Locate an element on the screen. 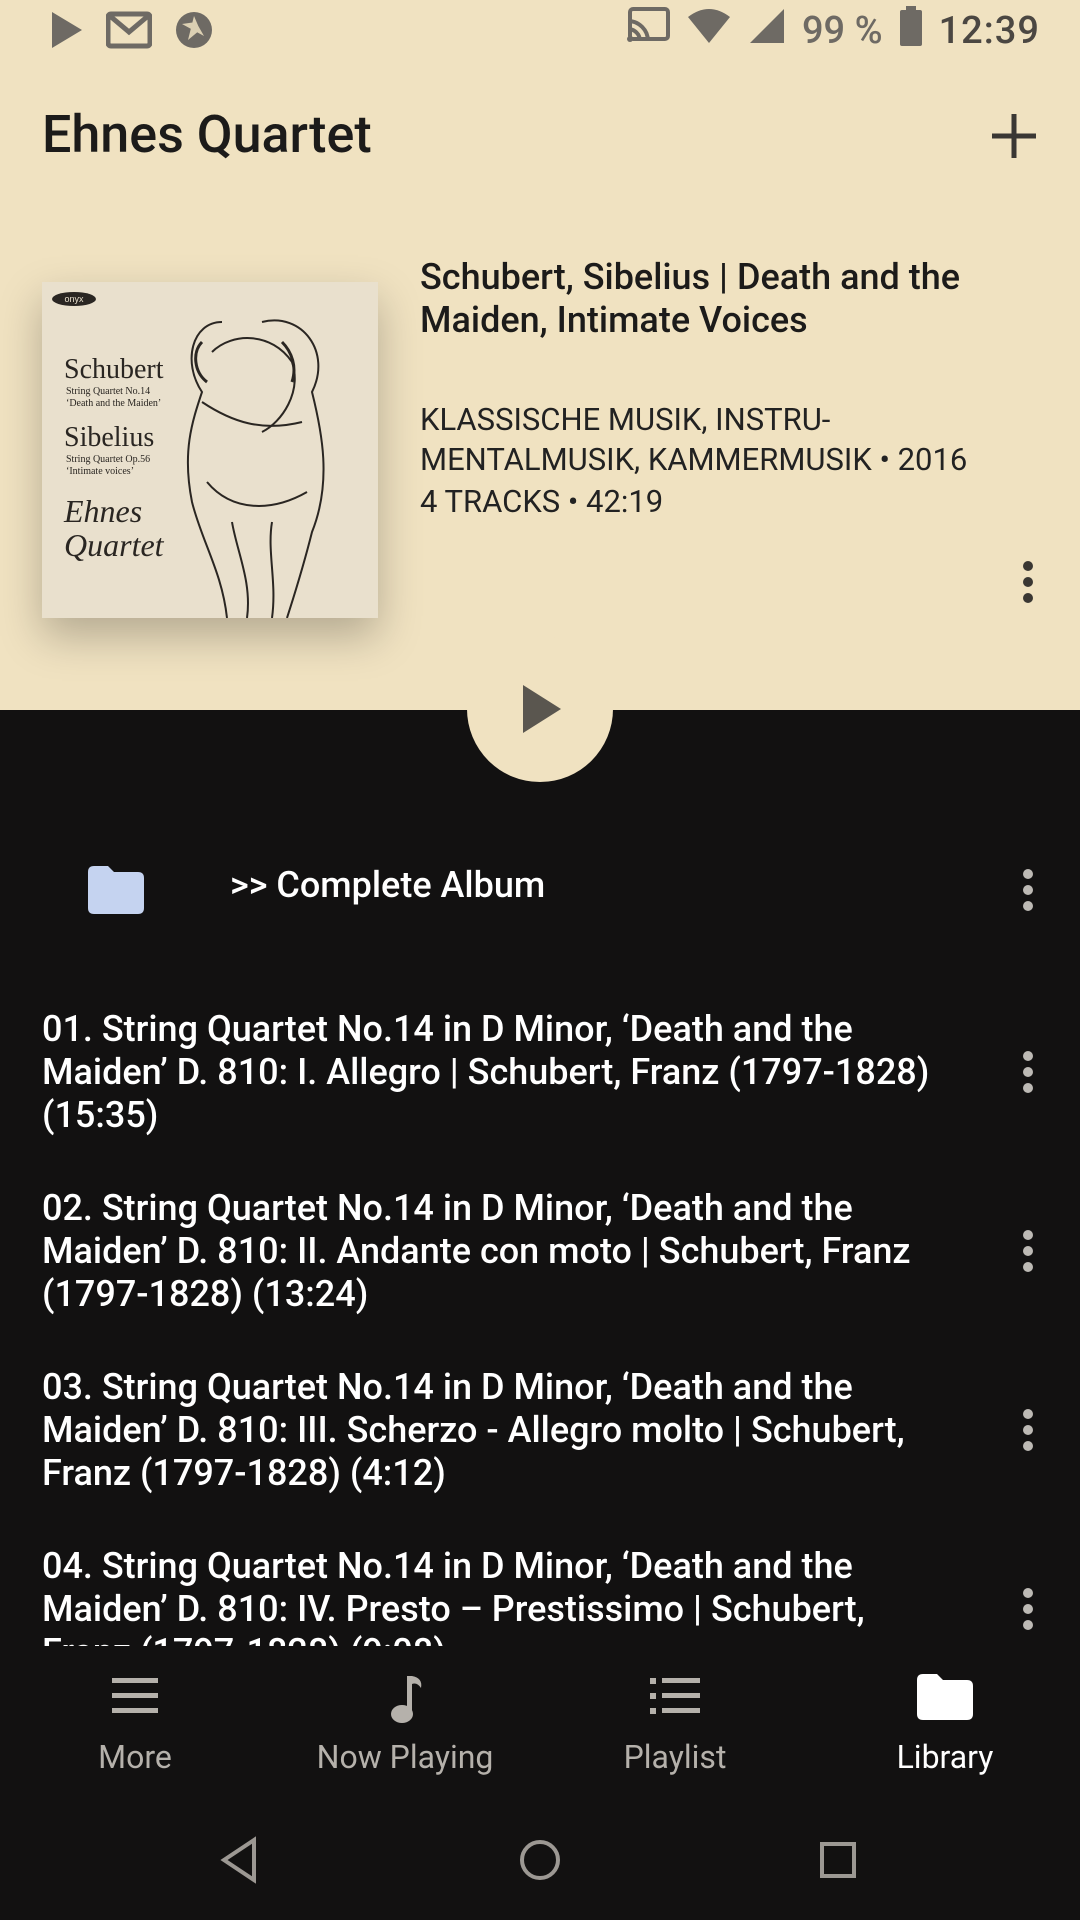 This screenshot has height=1920, width=1080. list-icon is located at coordinates (675, 1698).